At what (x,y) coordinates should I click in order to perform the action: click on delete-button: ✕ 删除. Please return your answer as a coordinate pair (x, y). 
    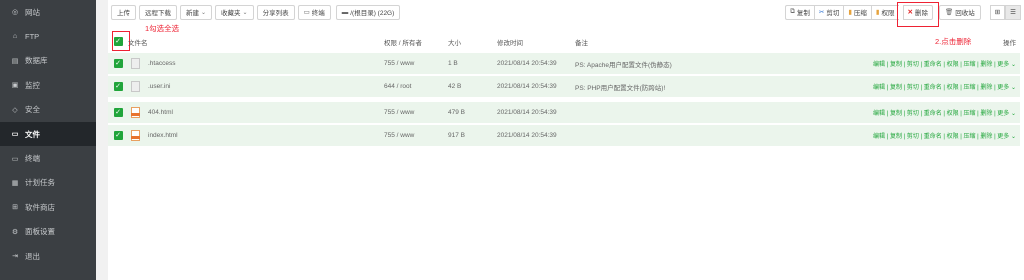
    Looking at the image, I should click on (917, 12).